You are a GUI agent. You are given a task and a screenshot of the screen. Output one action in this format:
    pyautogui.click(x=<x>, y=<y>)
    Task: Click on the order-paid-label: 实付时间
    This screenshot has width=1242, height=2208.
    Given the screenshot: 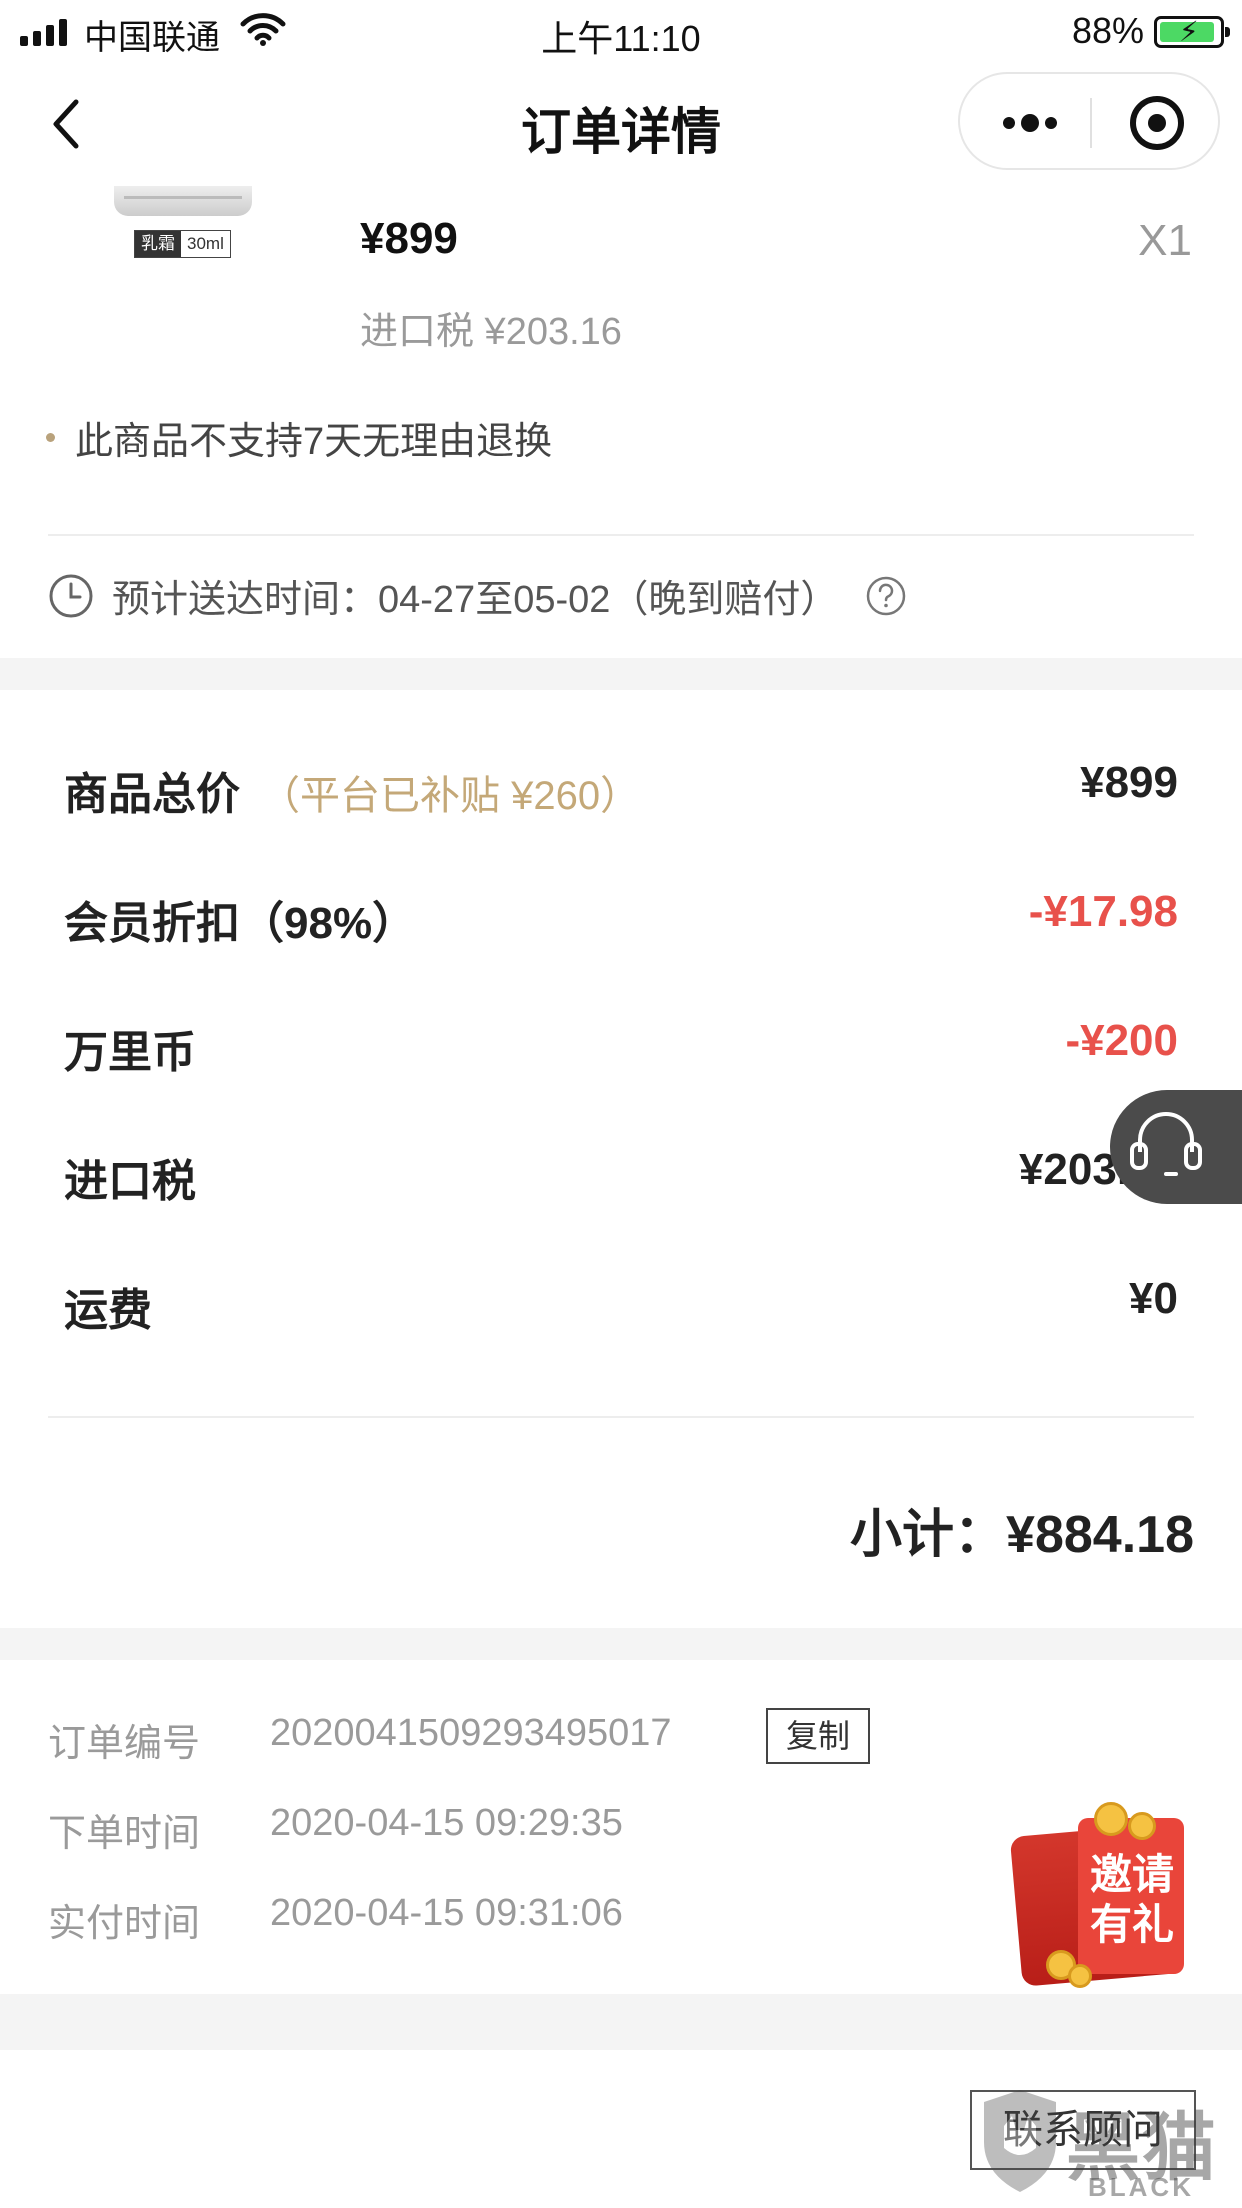 What is the action you would take?
    pyautogui.click(x=124, y=1924)
    